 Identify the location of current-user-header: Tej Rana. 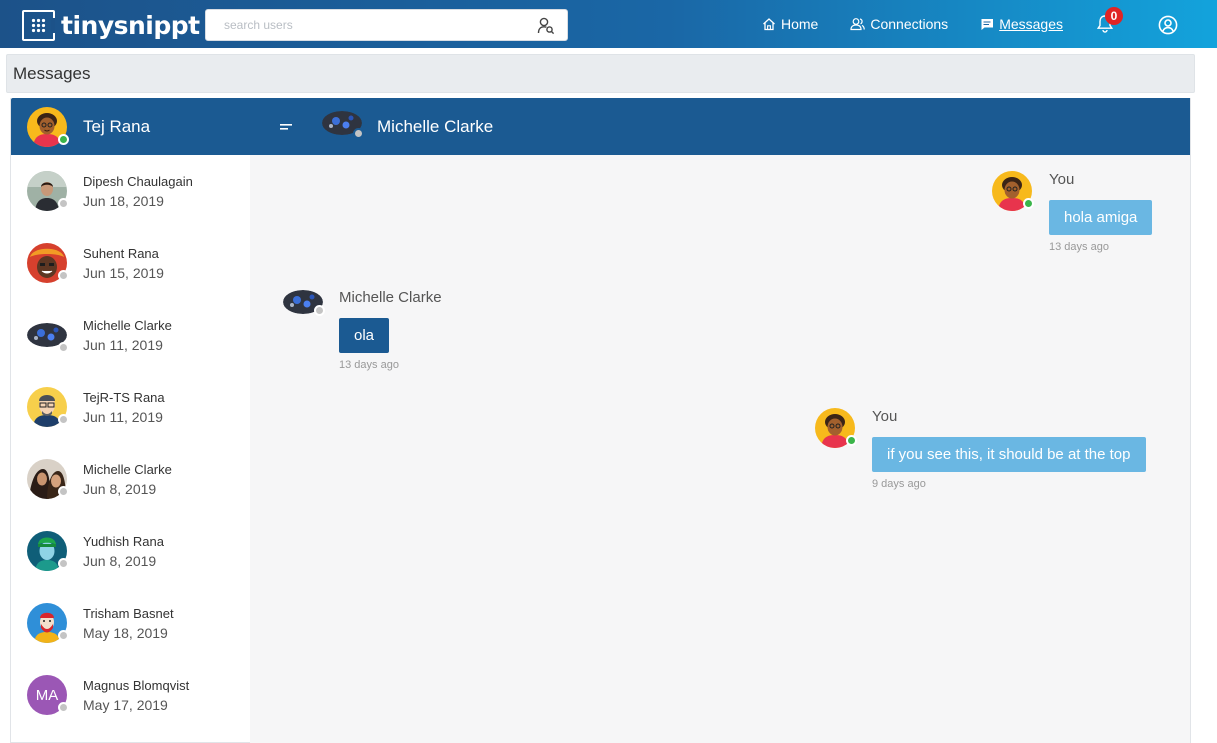
(130, 126).